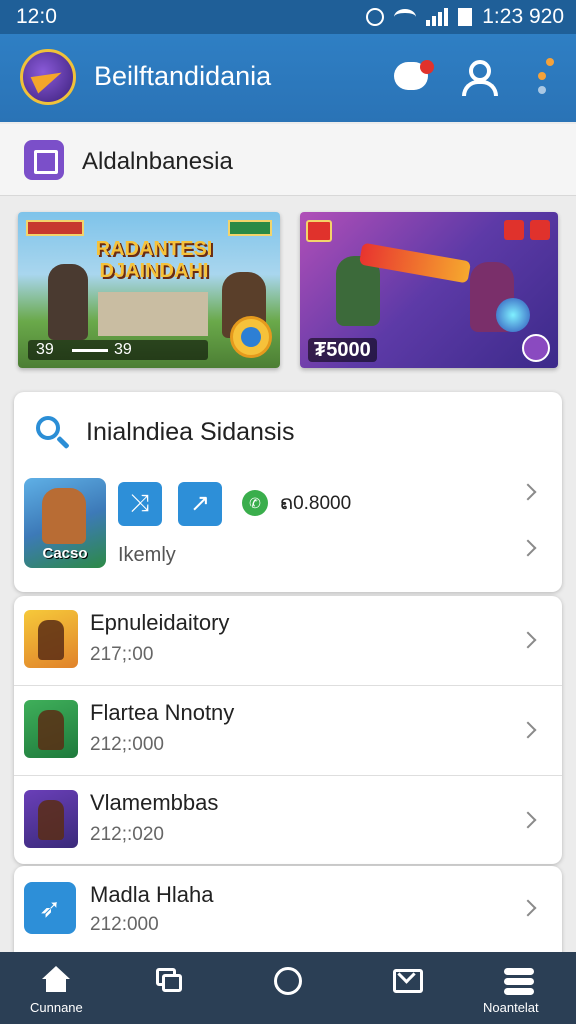 The height and width of the screenshot is (1024, 576). I want to click on banner-score-a: 39, so click(45, 349).